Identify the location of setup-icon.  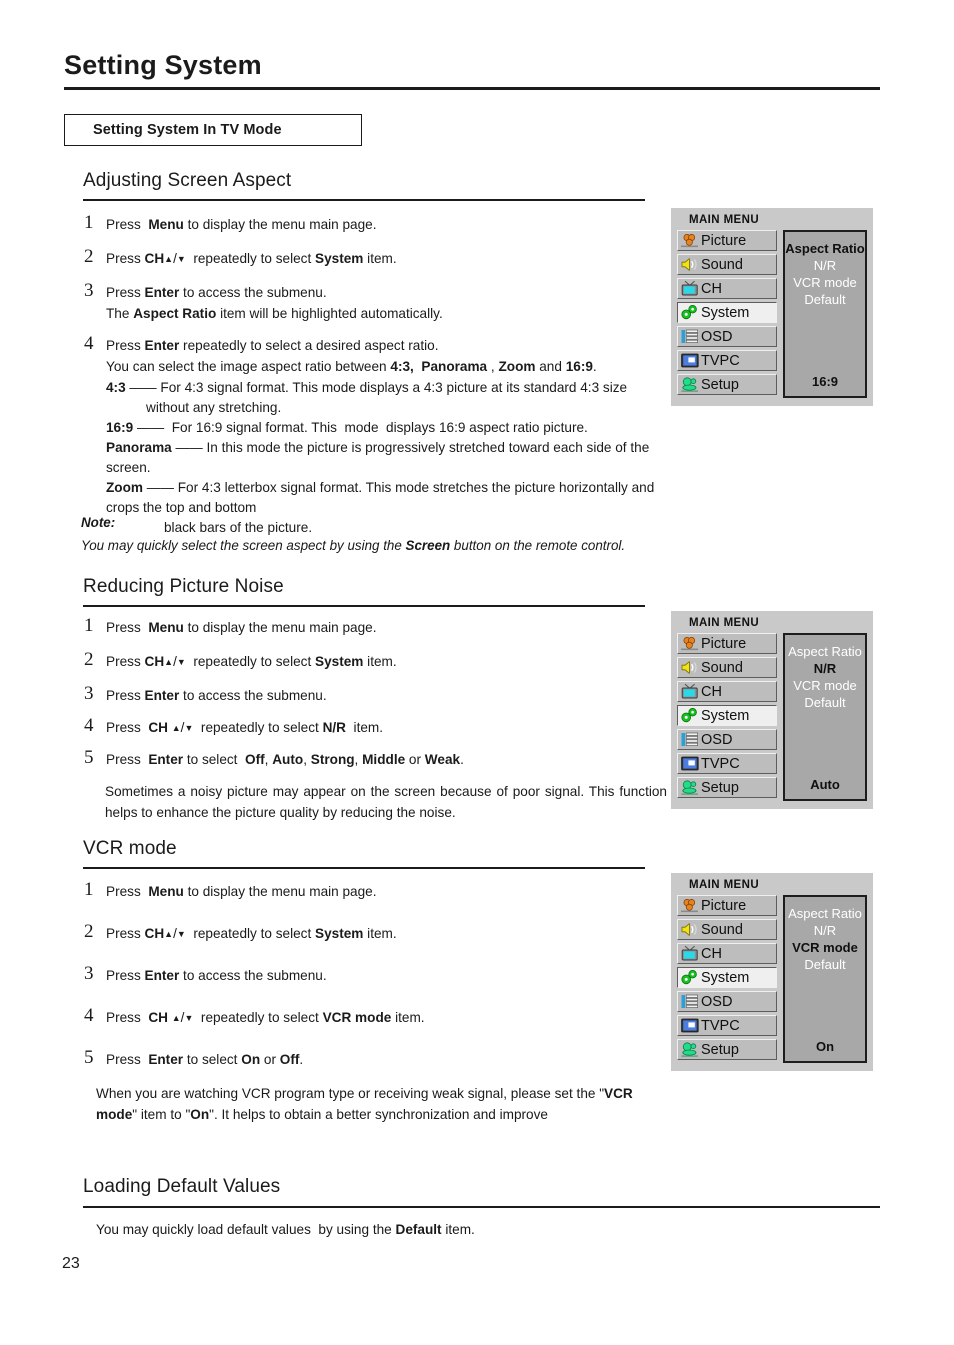
(690, 787).